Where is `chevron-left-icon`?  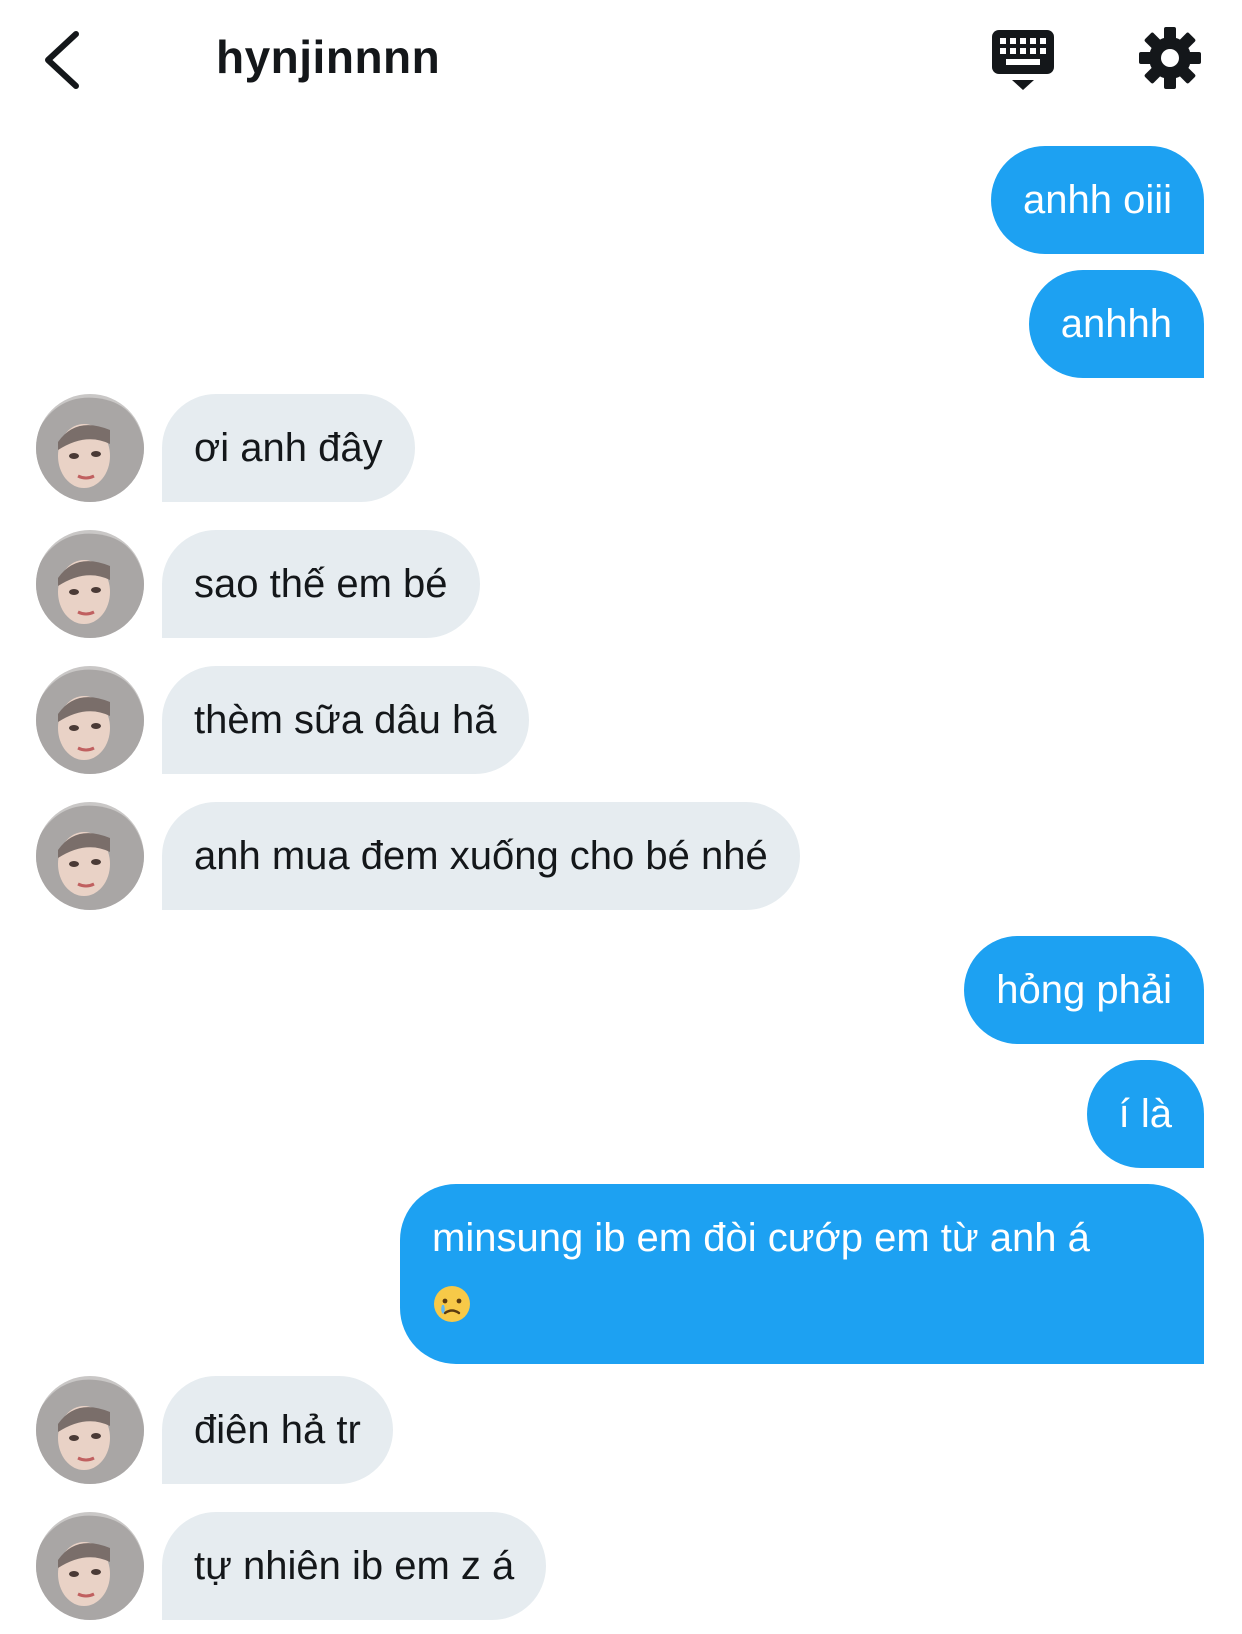
chevron-left-icon is located at coordinates (62, 60).